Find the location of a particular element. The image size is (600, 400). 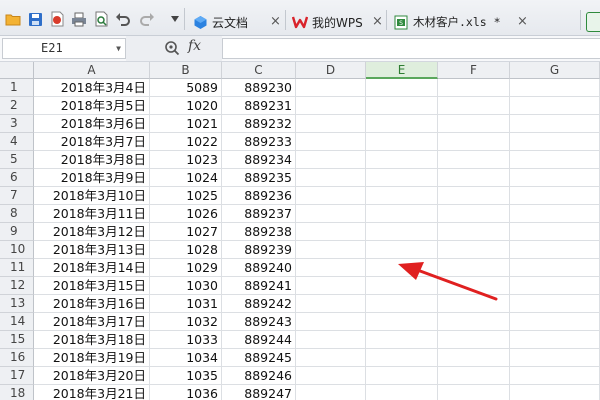

cell-g4 is located at coordinates (555, 142).